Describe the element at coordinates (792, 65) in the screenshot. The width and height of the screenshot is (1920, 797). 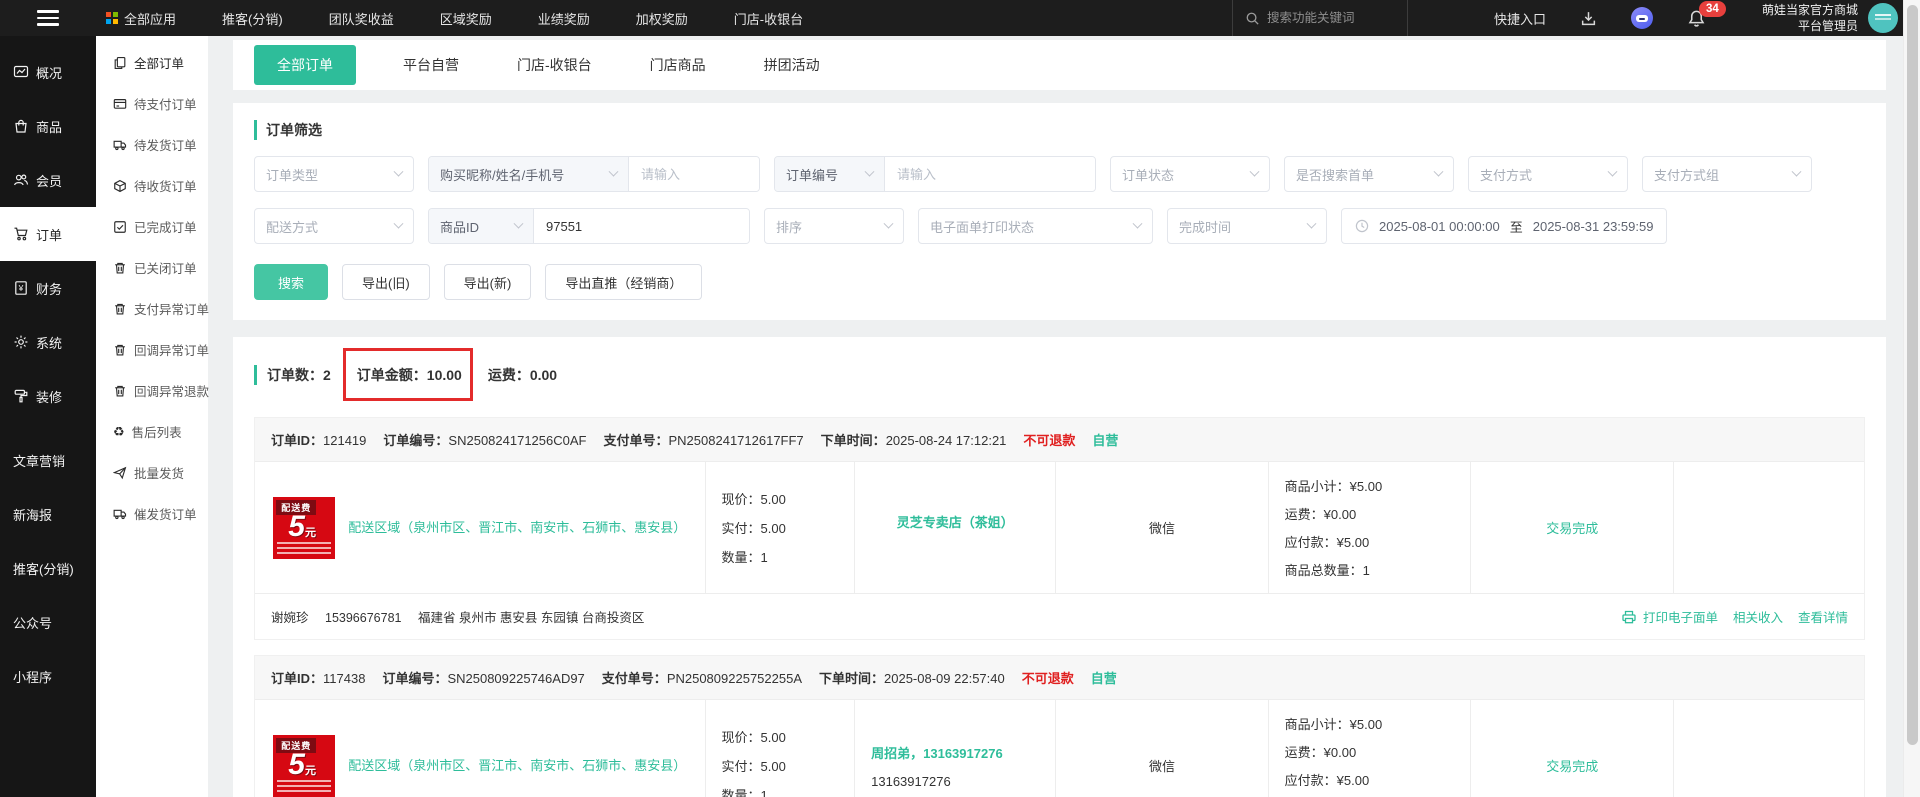
I see `tab-group-activity: 拼团活动` at that location.